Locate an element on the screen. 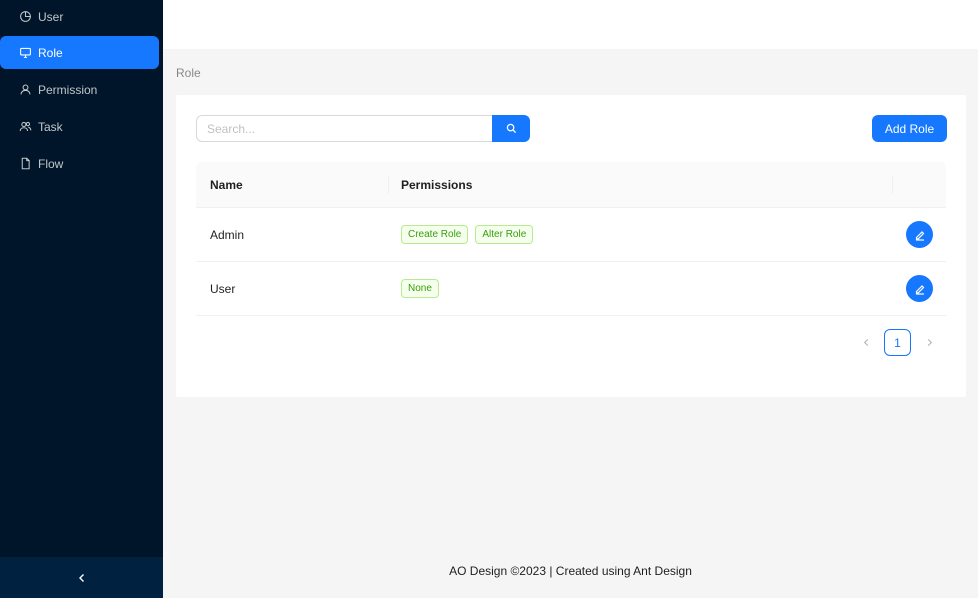  add-role-button: Add Role is located at coordinates (909, 128).